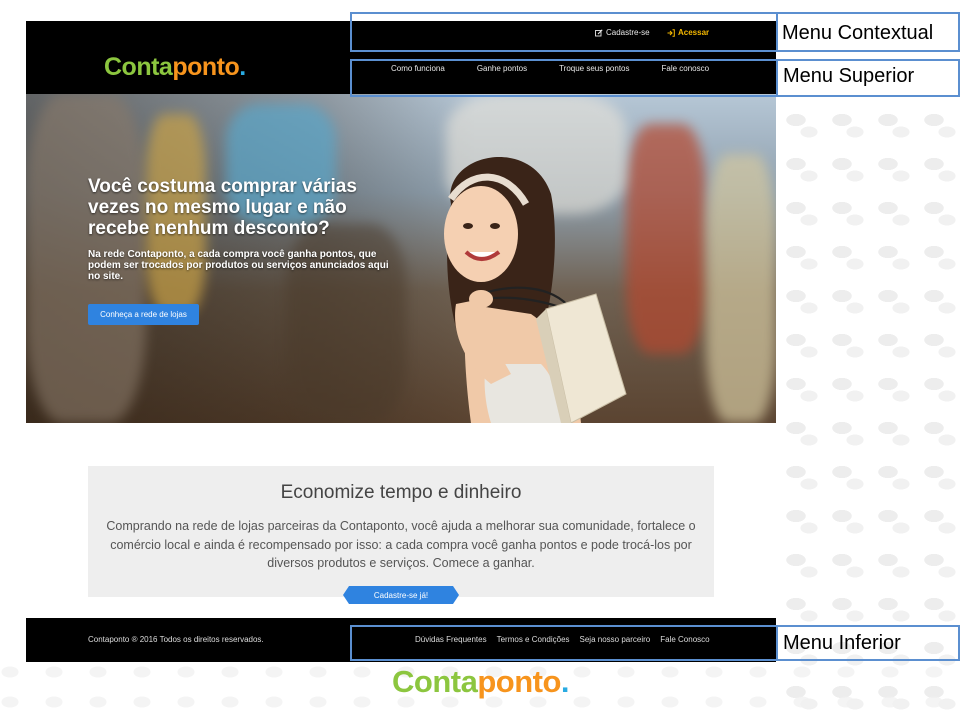  Describe the element at coordinates (143, 314) in the screenshot. I see `conheca-rede-lojas-button: Conheça a rede de lojas` at that location.